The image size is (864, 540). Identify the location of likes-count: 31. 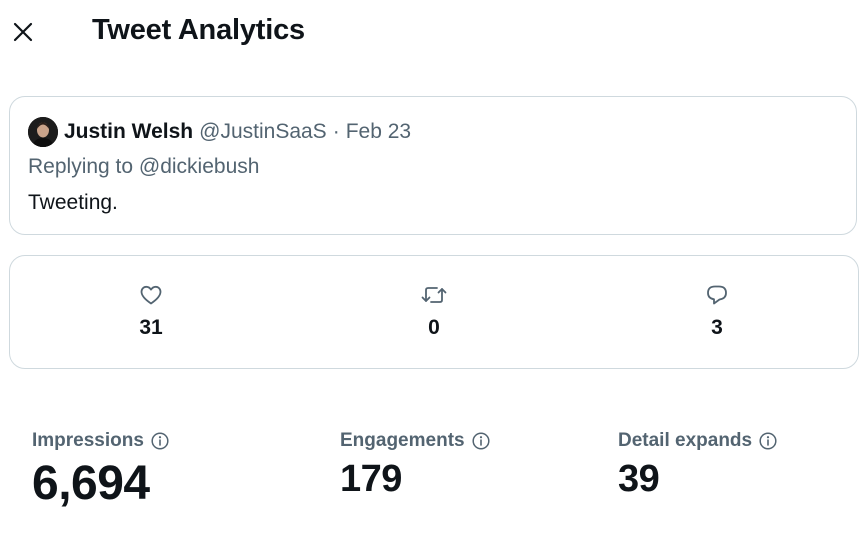
(151, 327).